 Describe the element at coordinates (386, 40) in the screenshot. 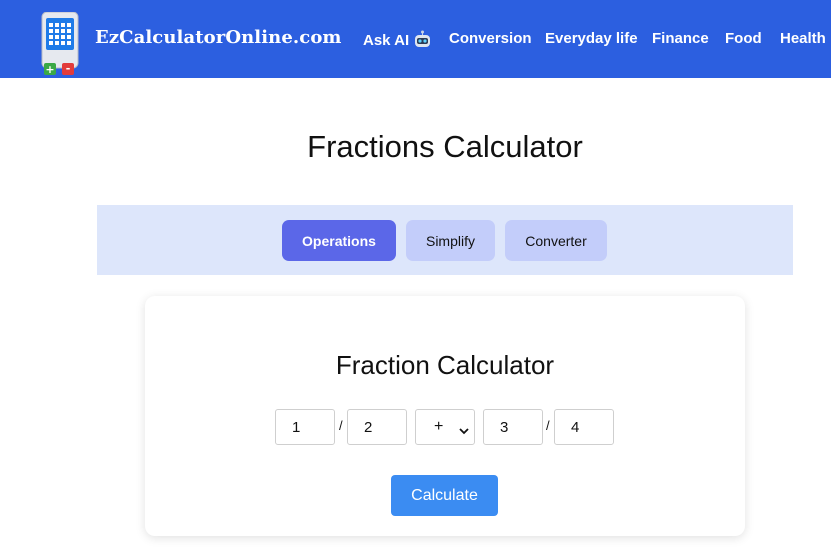

I see `nav-ask-ai-label: Ask AI` at that location.